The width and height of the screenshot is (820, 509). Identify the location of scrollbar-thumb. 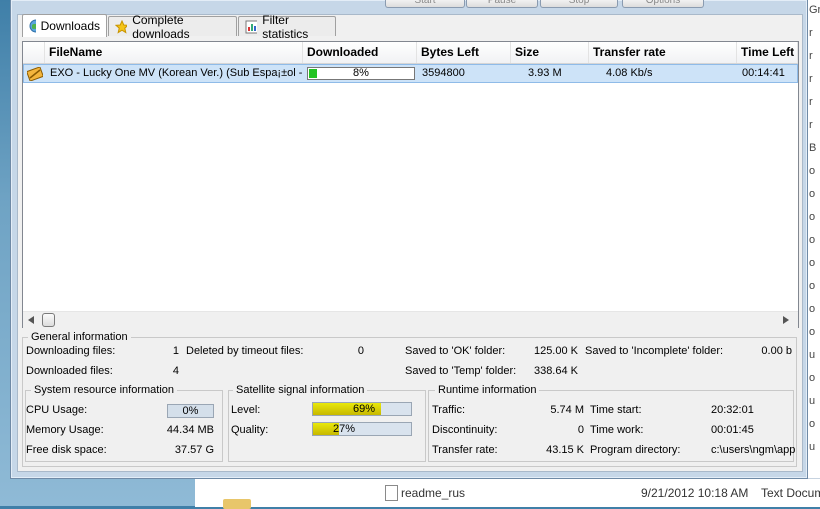
(48, 320).